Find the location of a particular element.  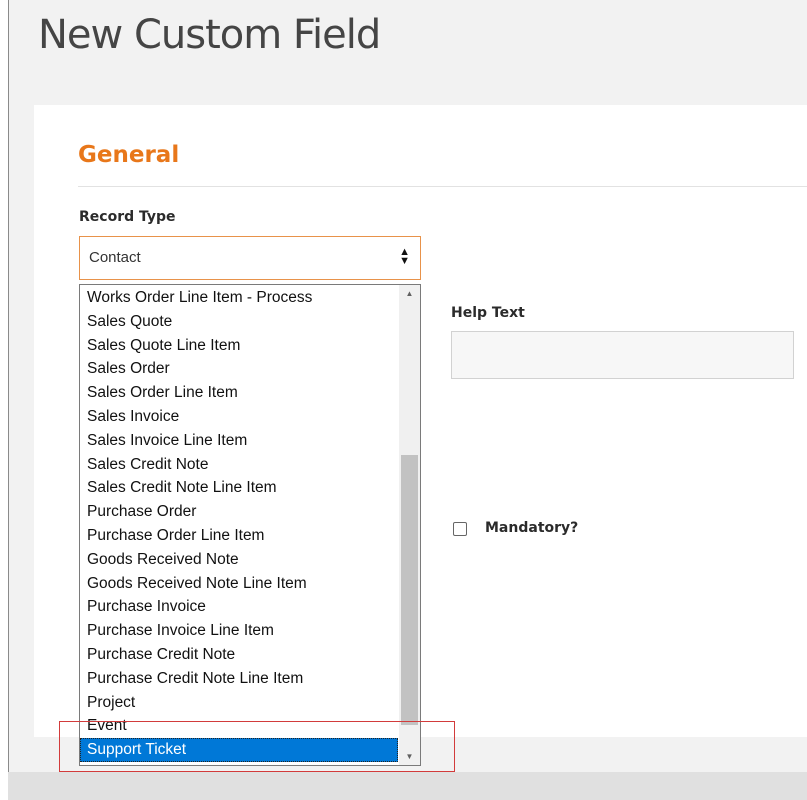

dropdown-option: Sales Invoice is located at coordinates (239, 417).